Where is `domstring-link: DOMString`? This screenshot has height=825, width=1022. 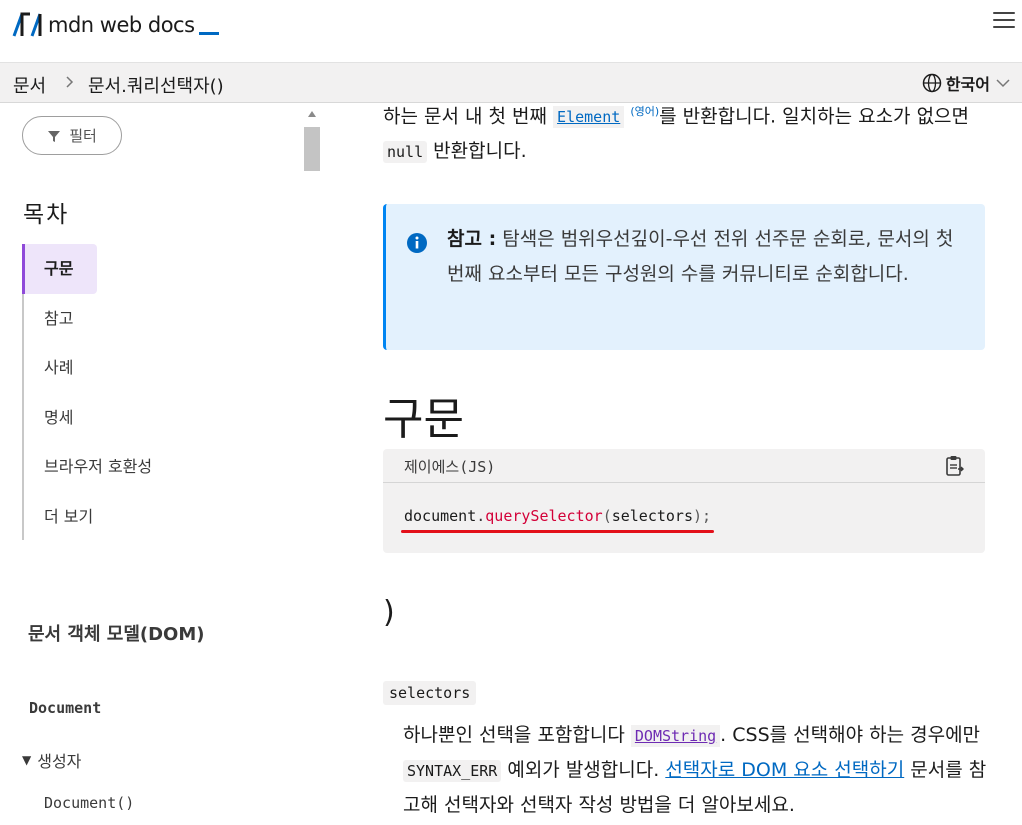 domstring-link: DOMString is located at coordinates (675, 736).